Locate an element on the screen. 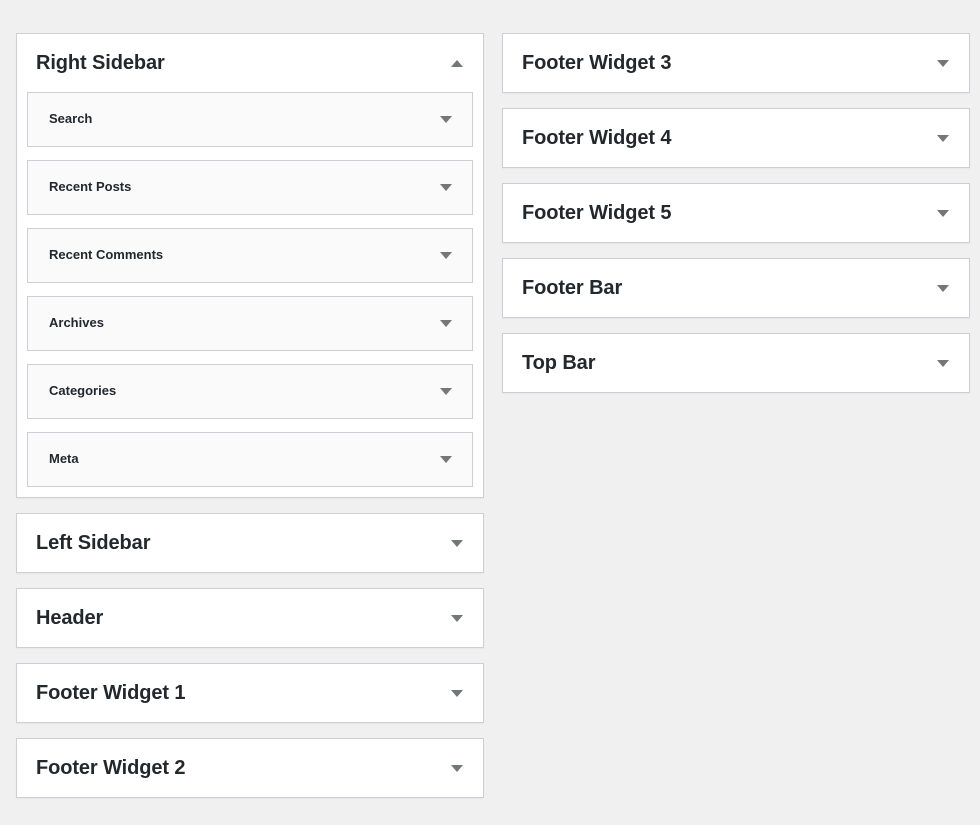 The image size is (980, 825). chevron-up-icon-glyph is located at coordinates (457, 63).